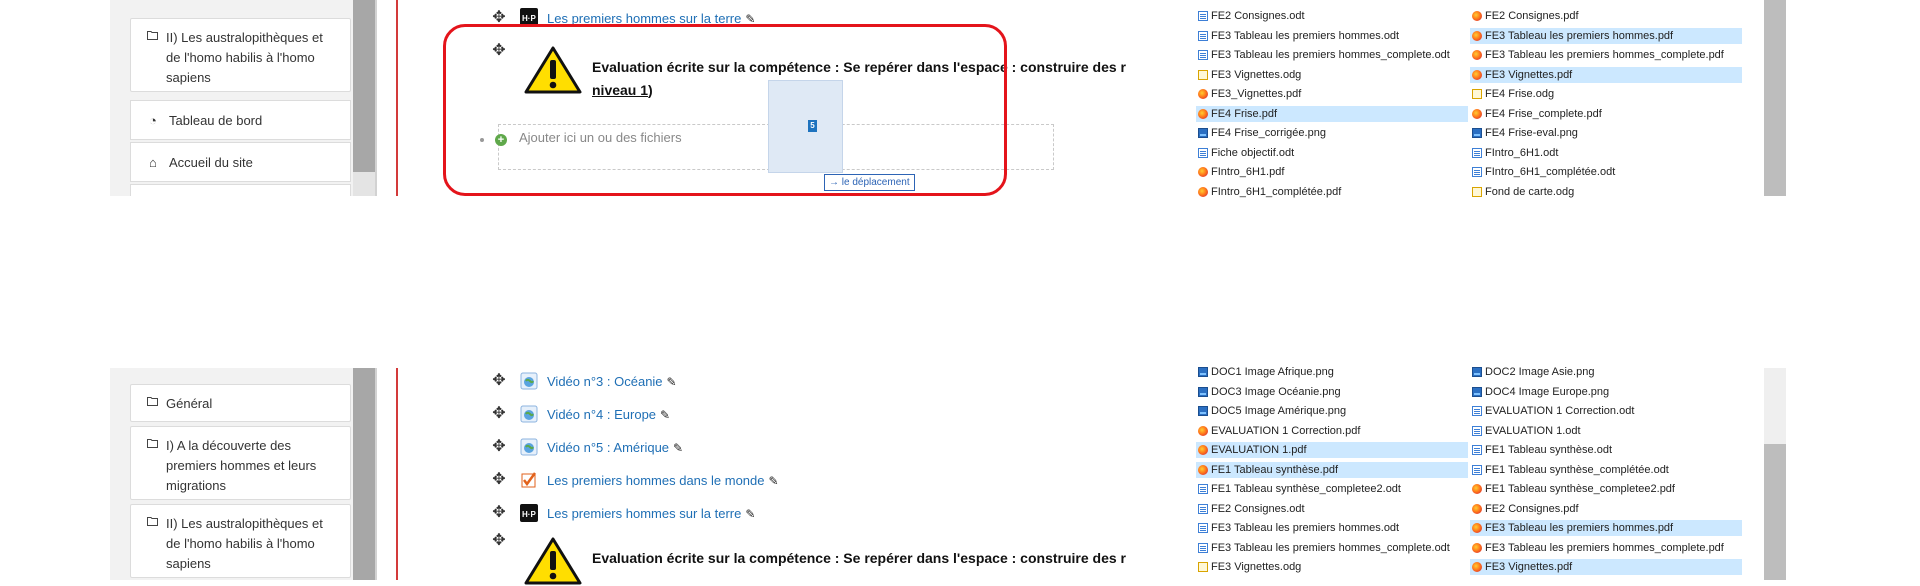 The height and width of the screenshot is (586, 1920). What do you see at coordinates (1606, 450) in the screenshot?
I see `file-item: FE1 Tableau synthèse.odt` at bounding box center [1606, 450].